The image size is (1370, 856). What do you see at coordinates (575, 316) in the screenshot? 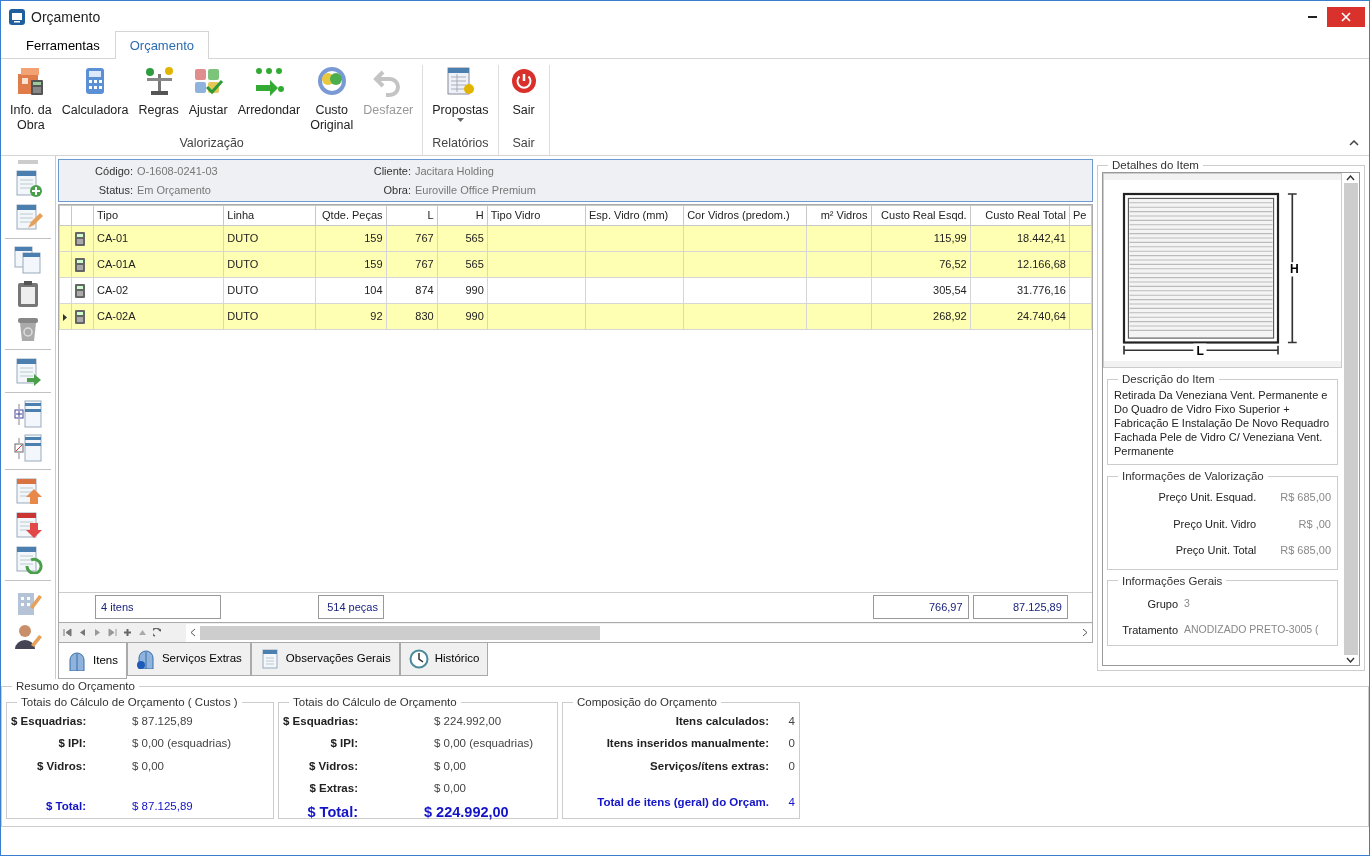
I see `table-row: CA-02A DUTO 92 830 990 268,92 24.740,64` at bounding box center [575, 316].